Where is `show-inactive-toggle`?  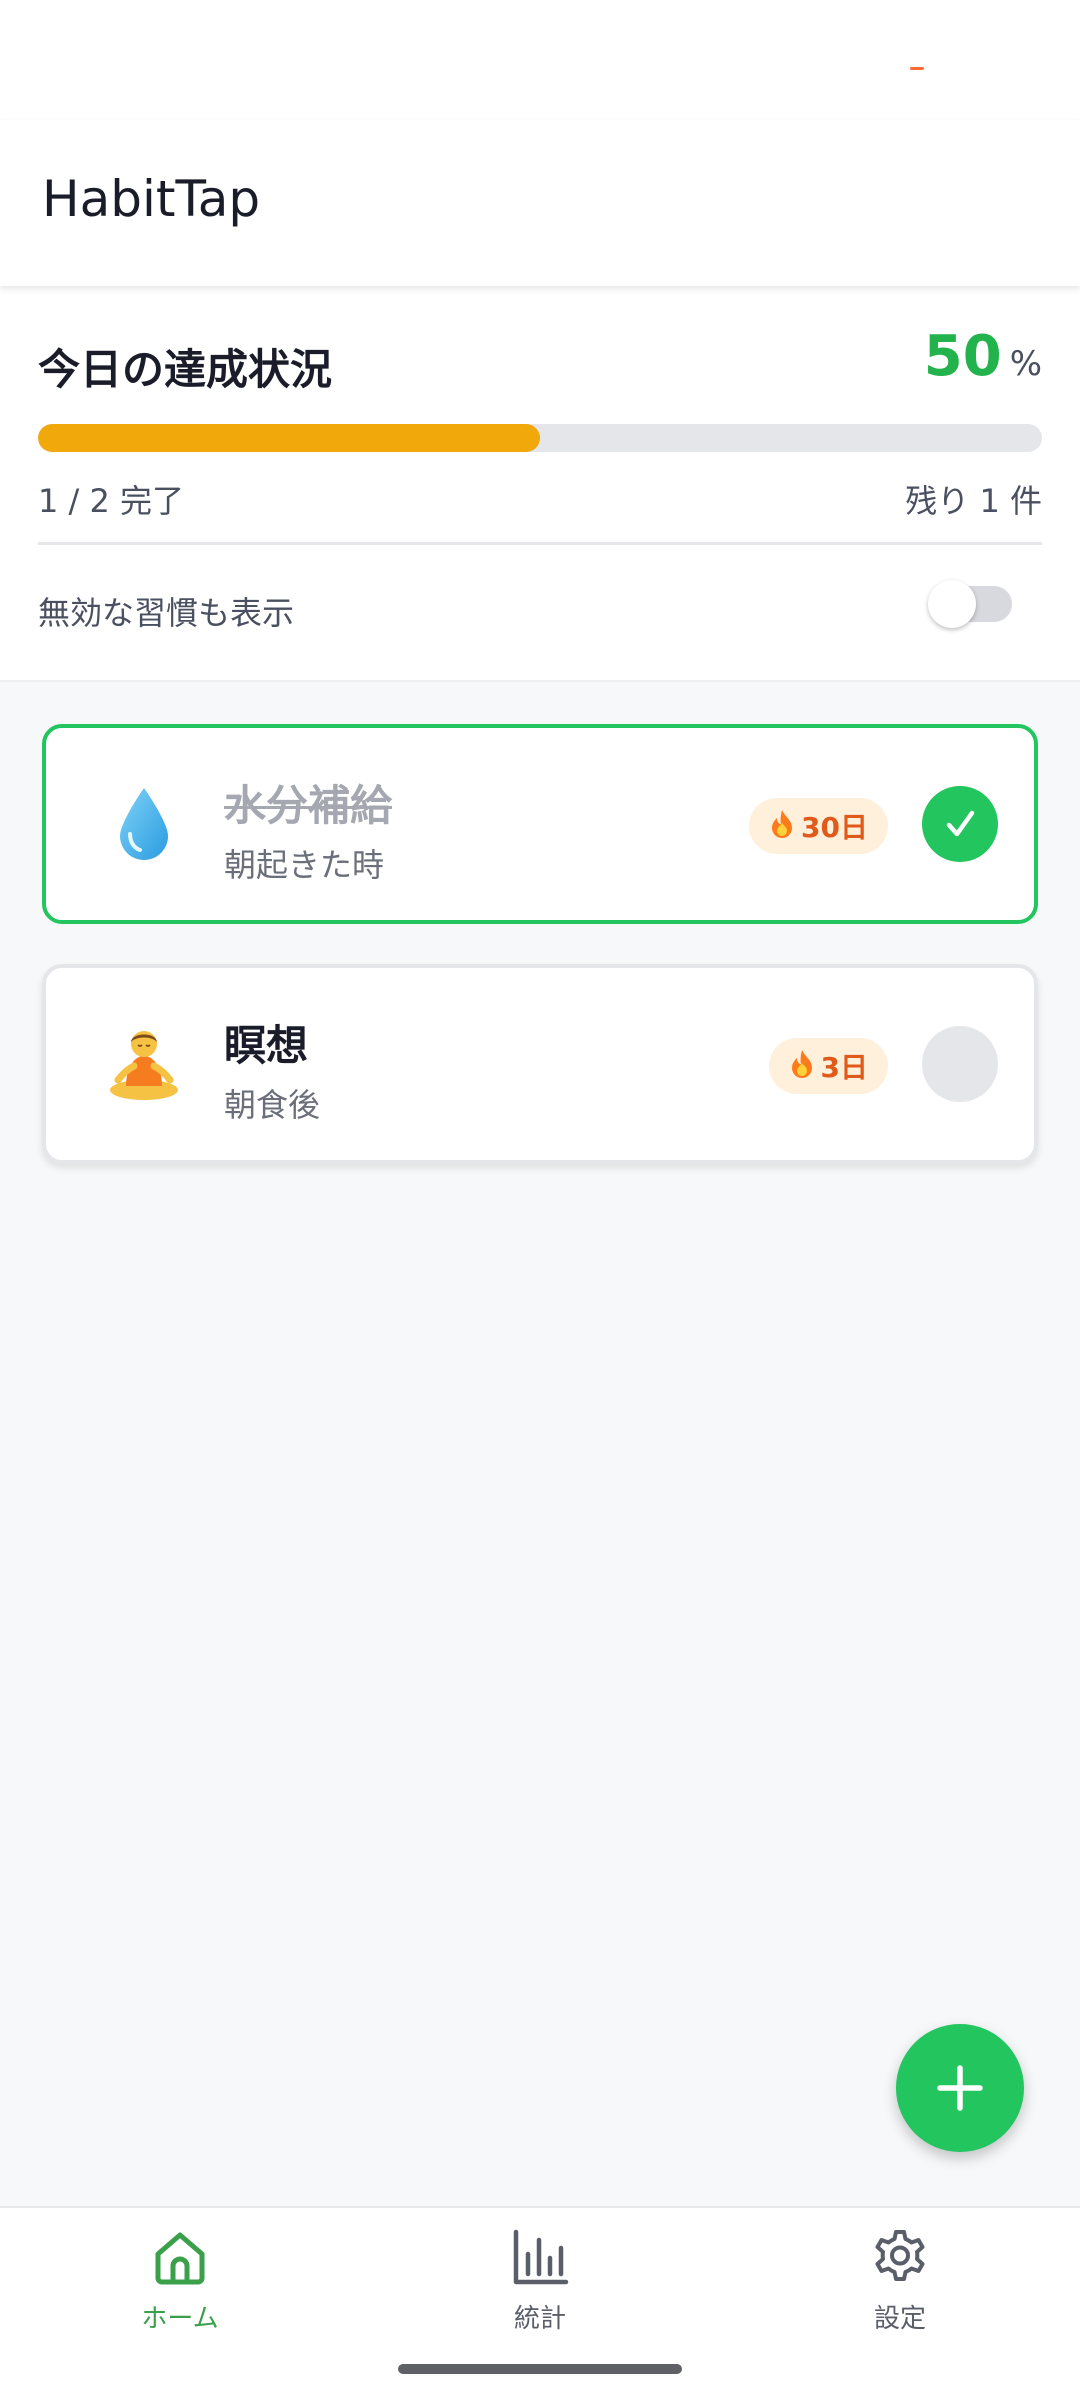 show-inactive-toggle is located at coordinates (970, 604).